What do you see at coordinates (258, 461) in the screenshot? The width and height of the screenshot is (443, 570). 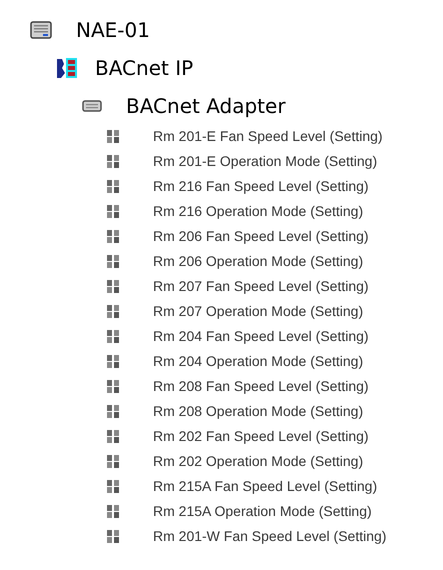 I see `tree-item: Rm 202 Operation Mode (Setting)` at bounding box center [258, 461].